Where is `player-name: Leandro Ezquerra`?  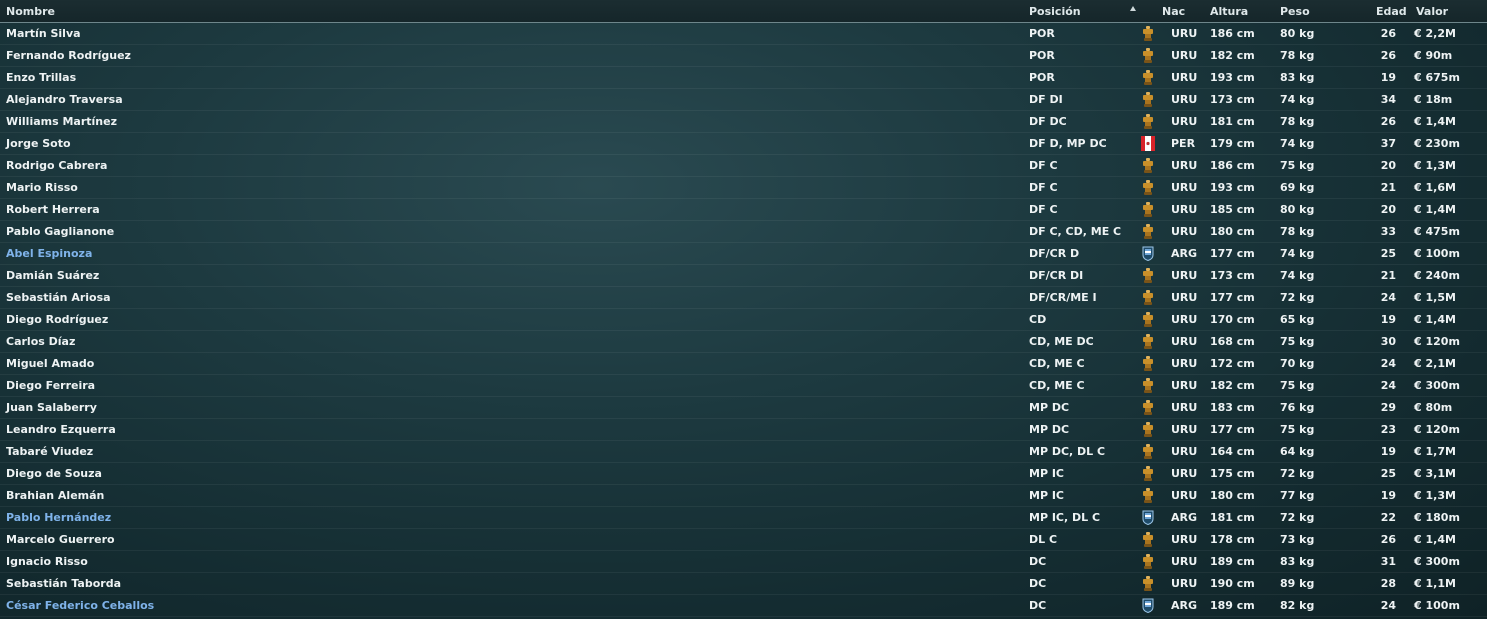 player-name: Leandro Ezquerra is located at coordinates (61, 429).